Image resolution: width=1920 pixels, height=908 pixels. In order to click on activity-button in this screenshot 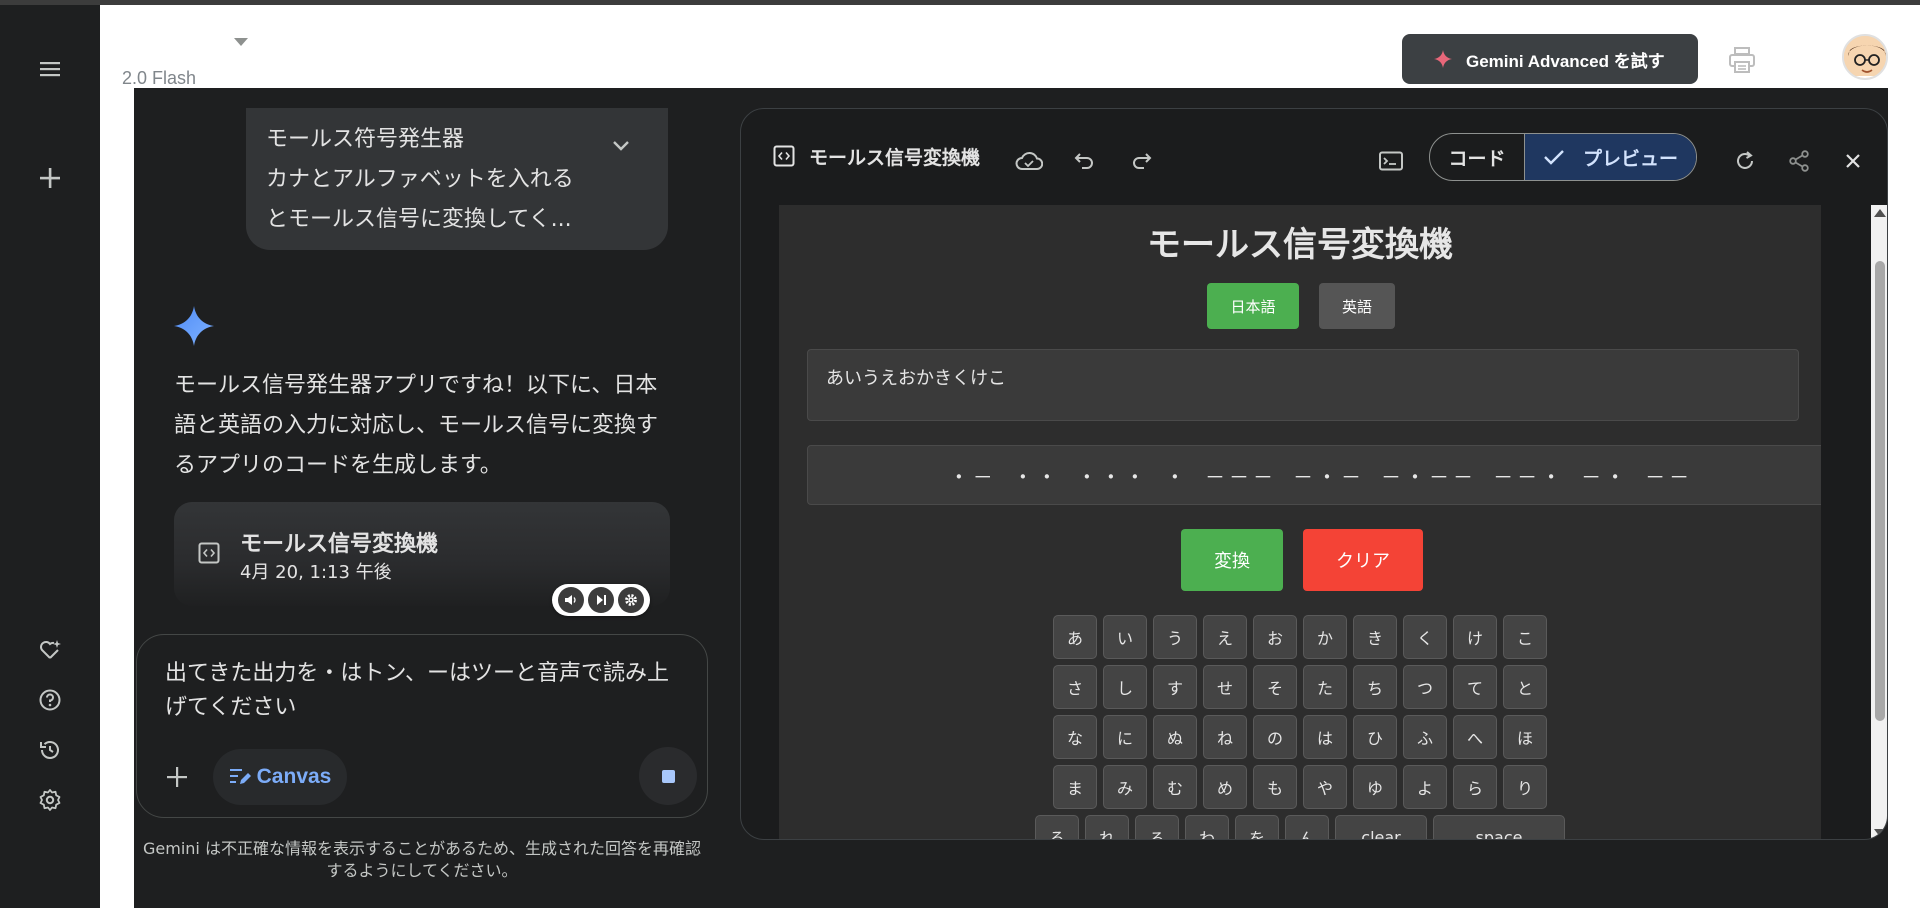, I will do `click(50, 750)`.